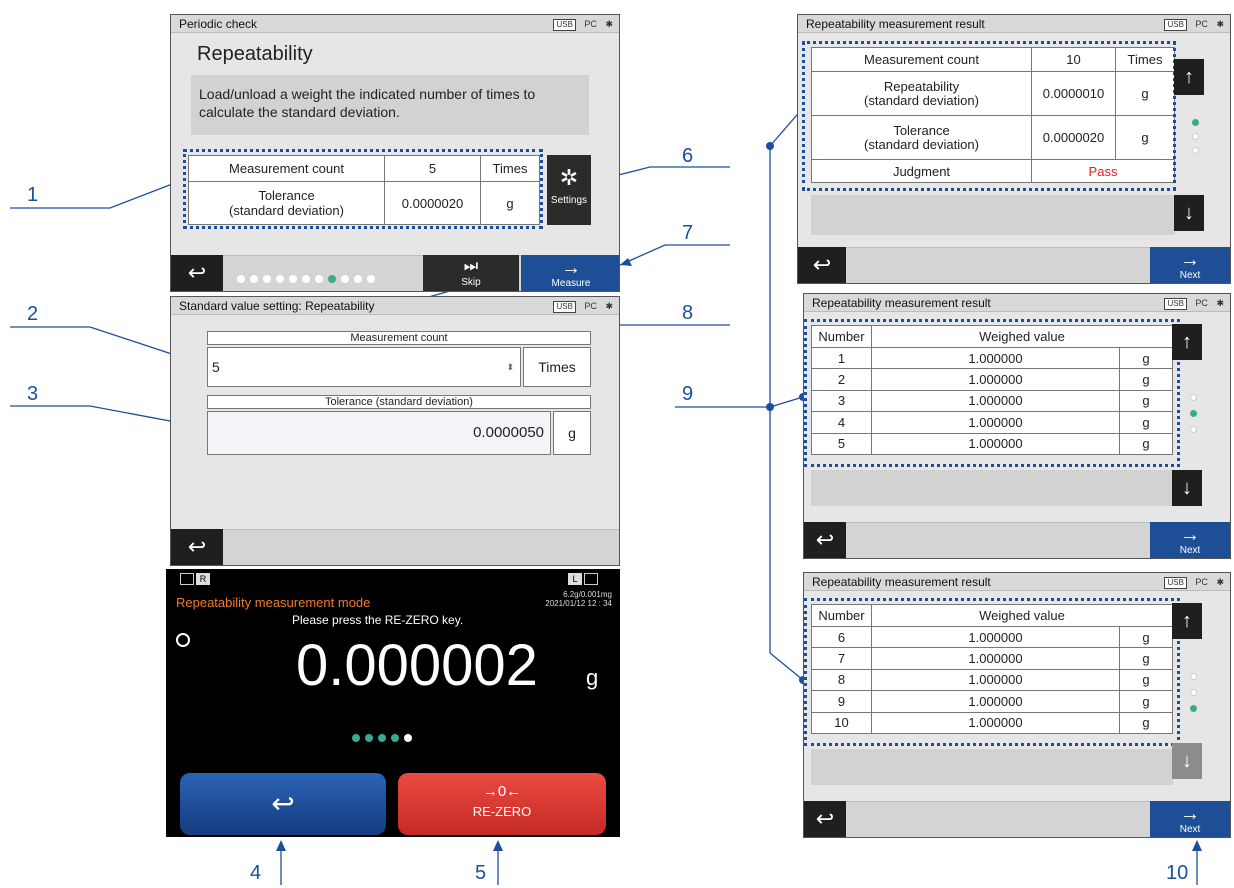 The image size is (1234, 888). Describe the element at coordinates (364, 367) in the screenshot. I see `count-input: 5 ⬍` at that location.